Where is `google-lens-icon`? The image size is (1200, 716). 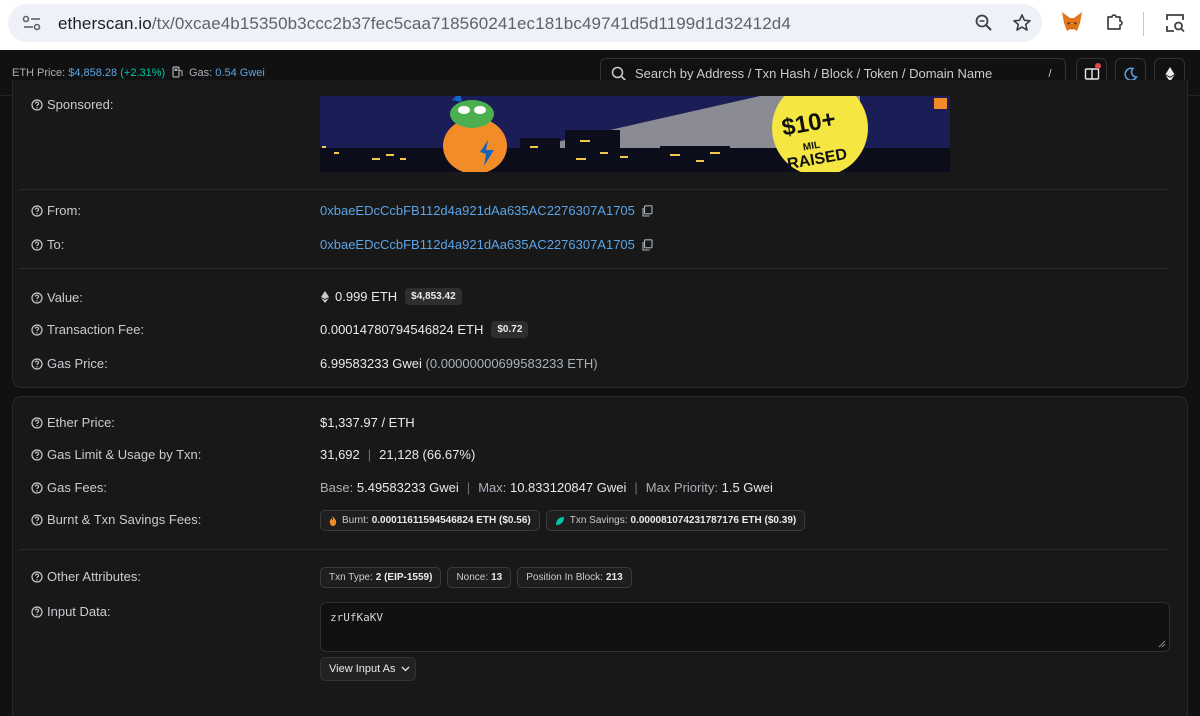
google-lens-icon is located at coordinates (1175, 23).